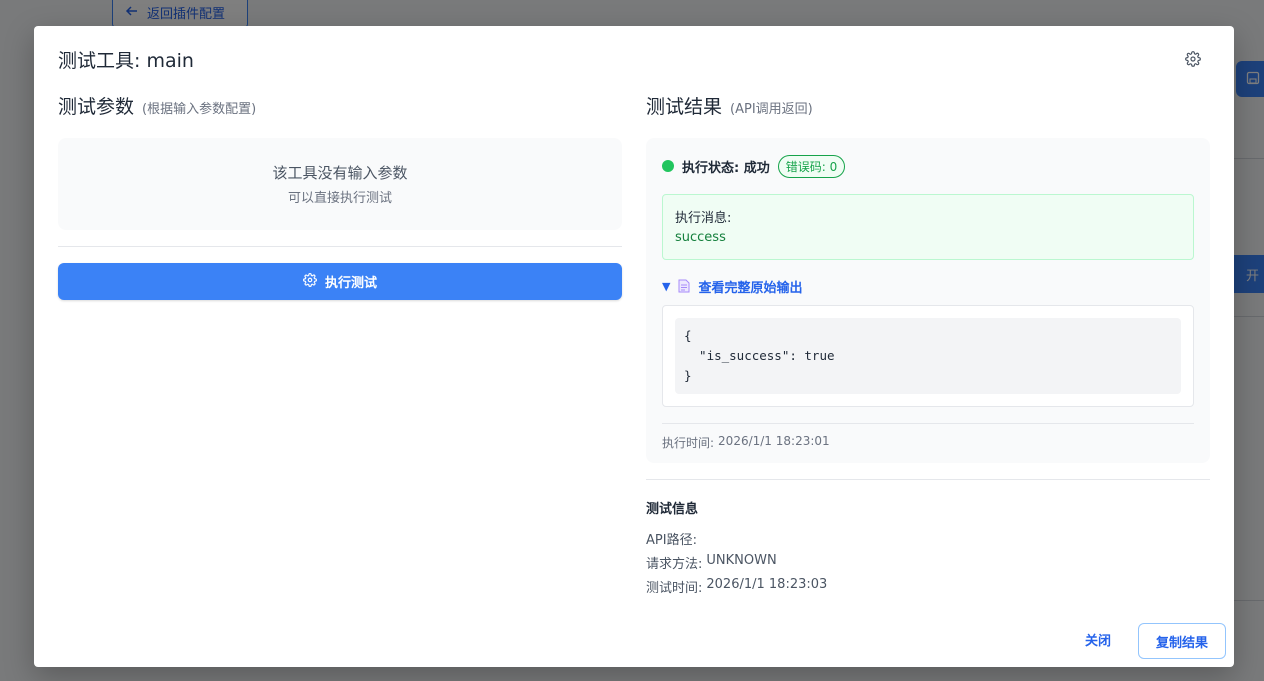  What do you see at coordinates (928, 586) in the screenshot?
I see `test-time-line: 测试时间: 2026/1/1 18:23:03` at bounding box center [928, 586].